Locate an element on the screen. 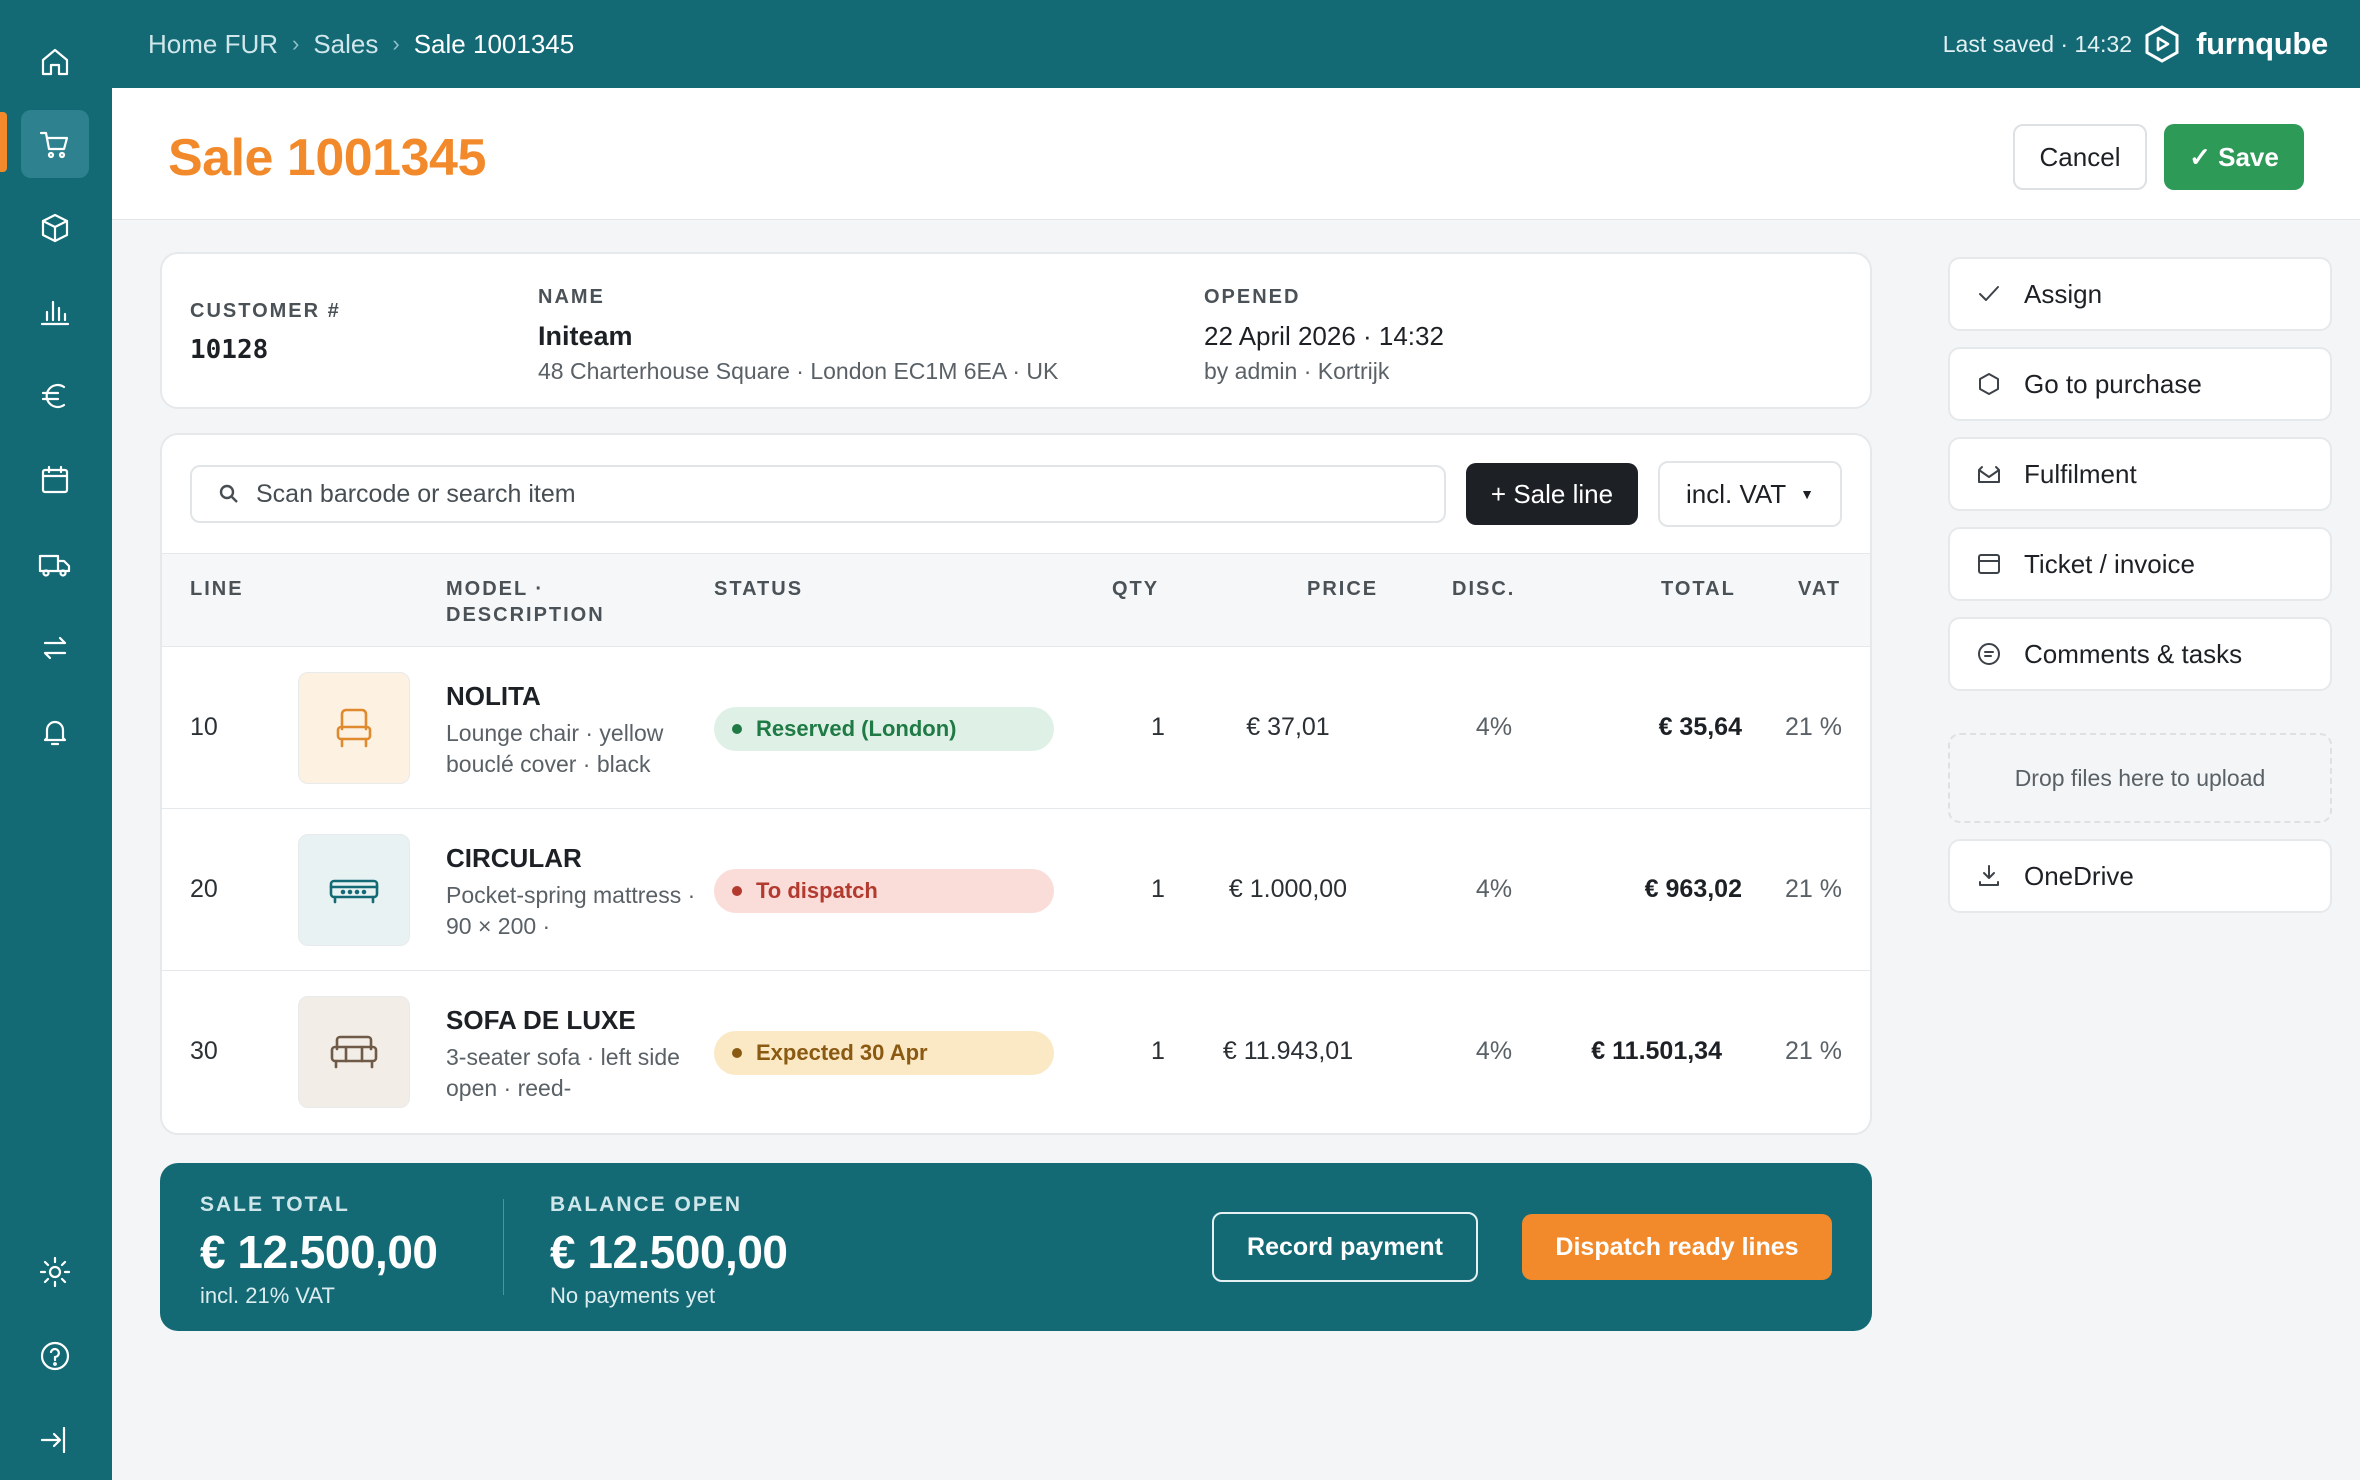  opened-date: 22 April 2026 · 14:32 is located at coordinates (1324, 336).